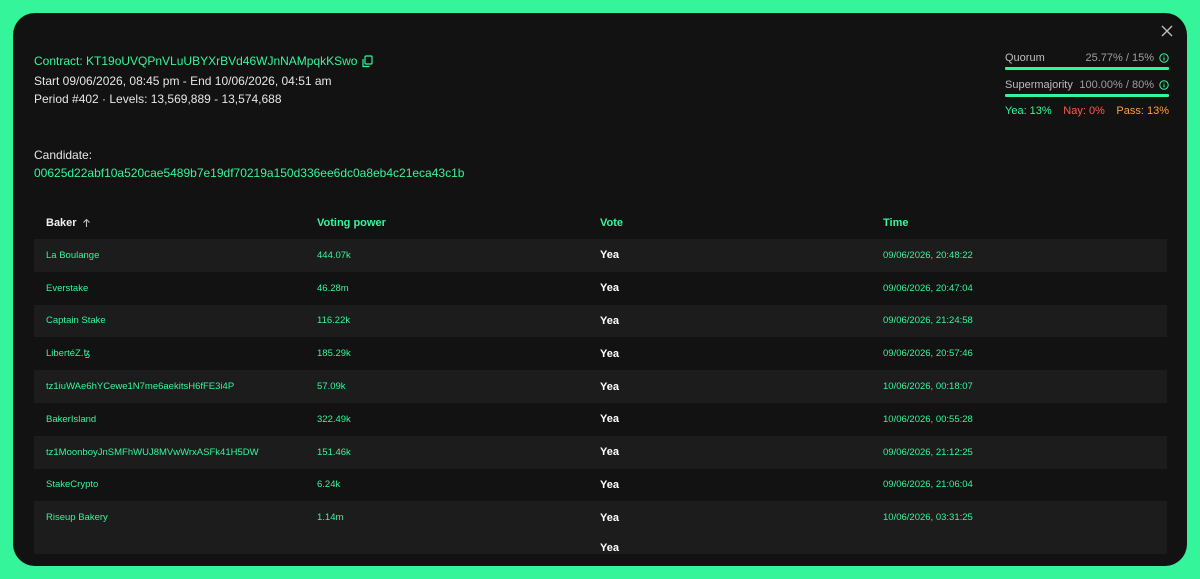  Describe the element at coordinates (741, 223) in the screenshot. I see `vote-column-header: Vote` at that location.